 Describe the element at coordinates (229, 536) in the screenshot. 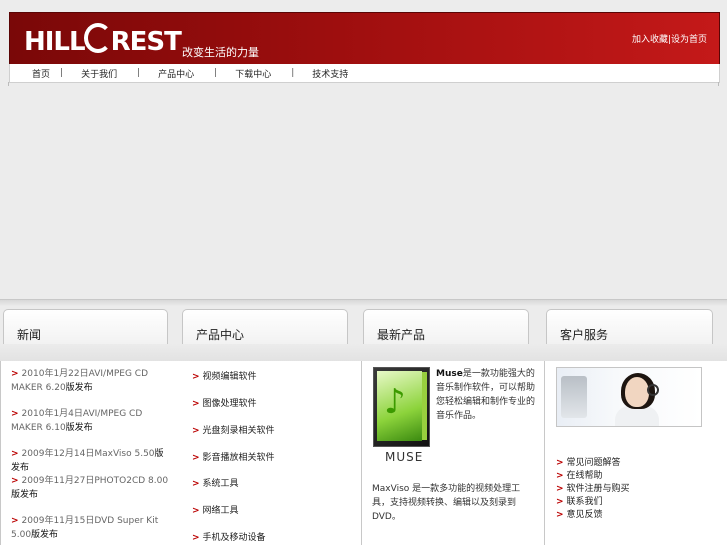

I see `product-category-link: > 手机及移动设备` at that location.